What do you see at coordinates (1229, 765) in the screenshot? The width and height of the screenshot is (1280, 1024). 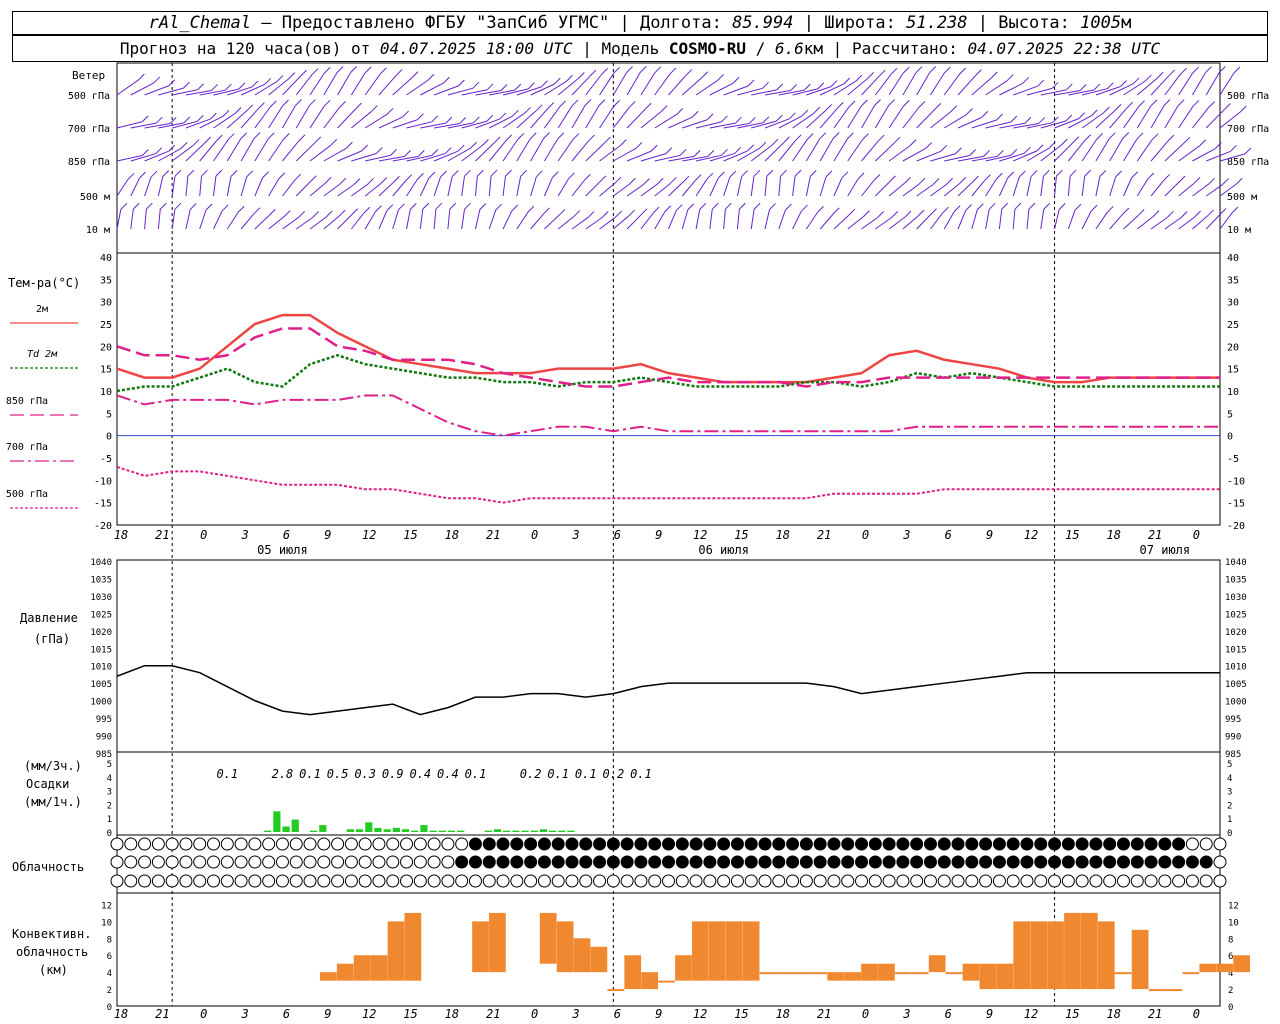 I see `precip-ytick-right: 5` at bounding box center [1229, 765].